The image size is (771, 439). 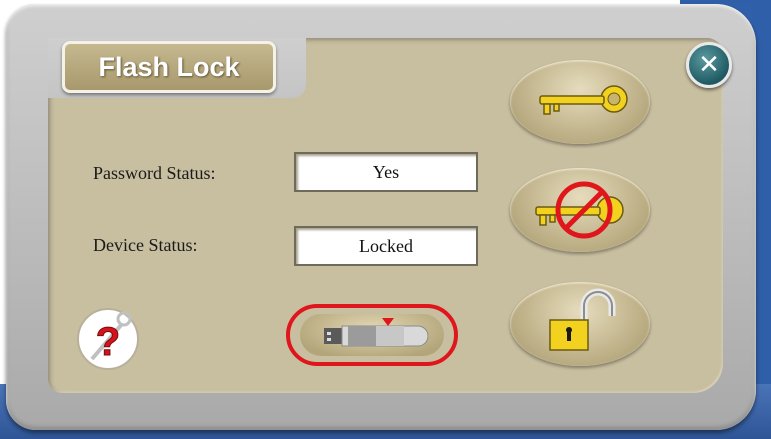 What do you see at coordinates (583, 100) in the screenshot?
I see `key-icon` at bounding box center [583, 100].